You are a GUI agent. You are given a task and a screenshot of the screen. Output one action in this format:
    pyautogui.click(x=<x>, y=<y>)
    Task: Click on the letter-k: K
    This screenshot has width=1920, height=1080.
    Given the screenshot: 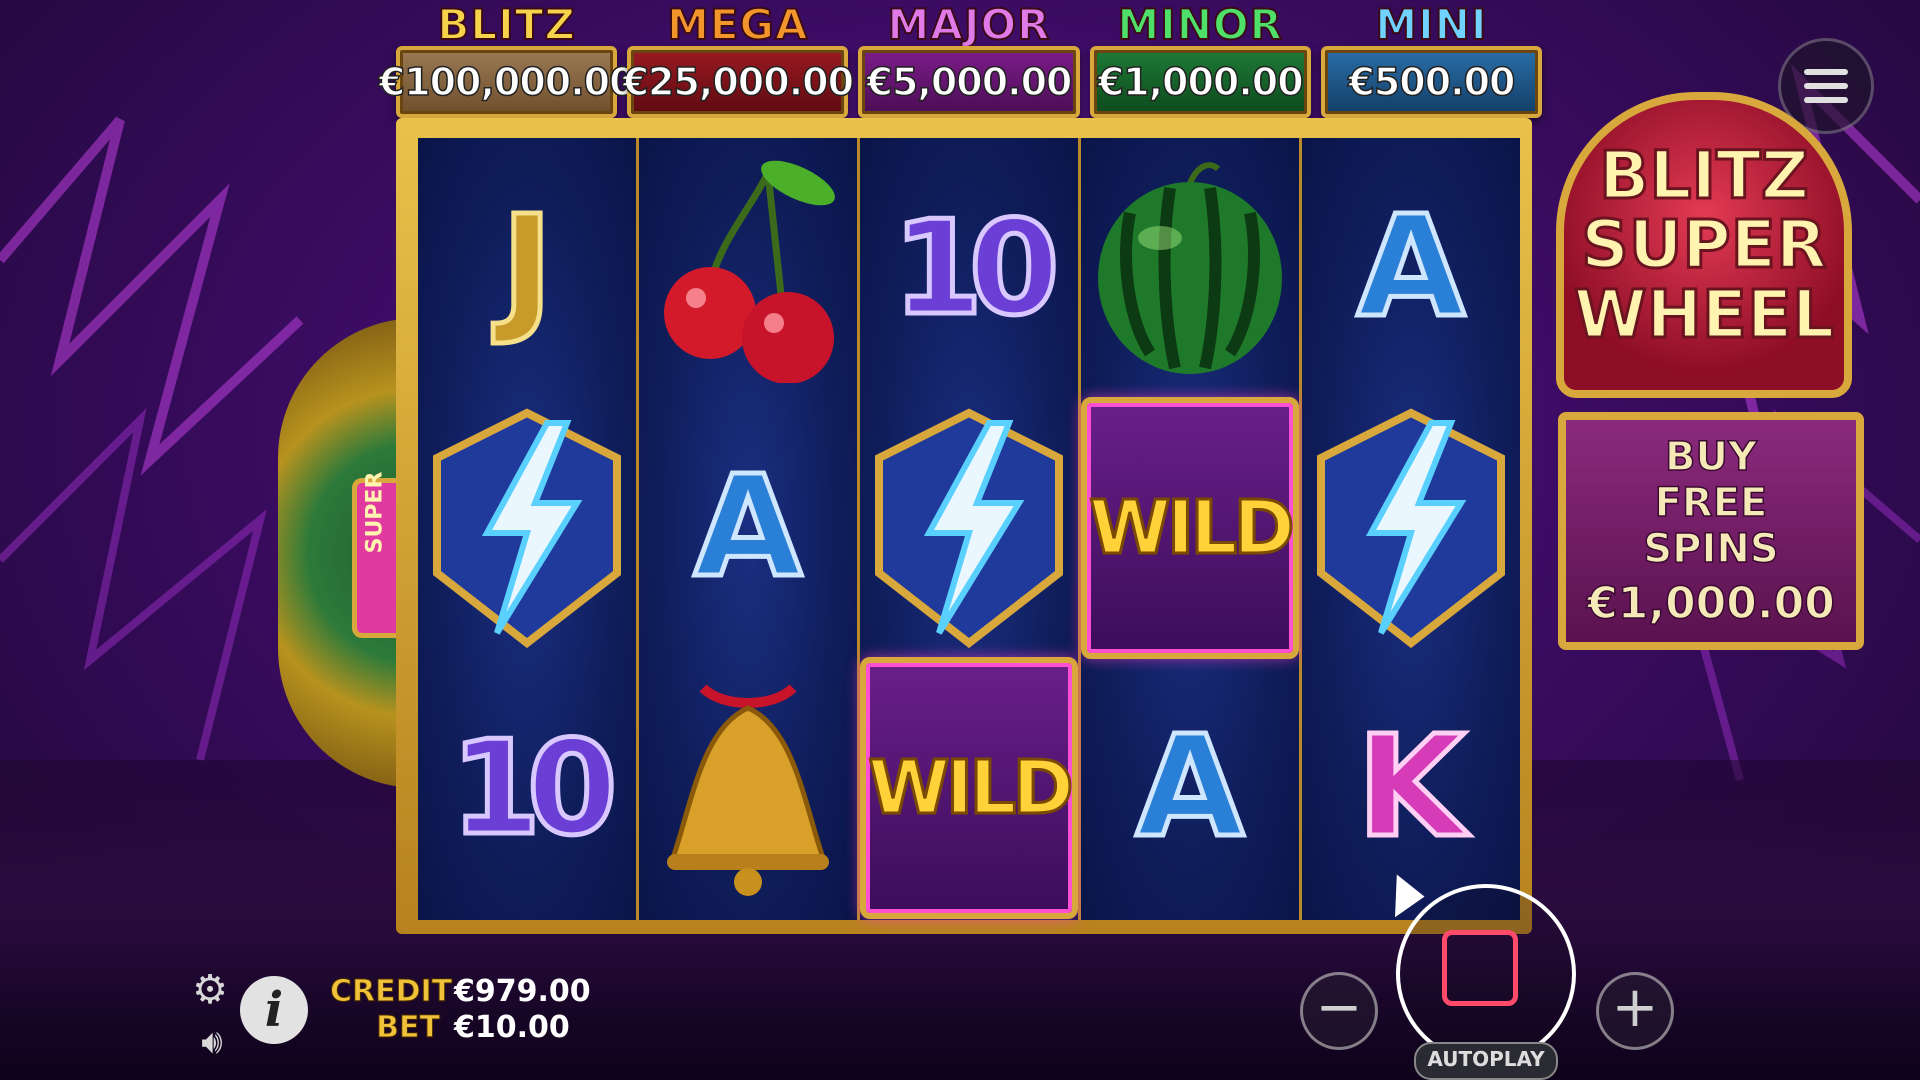 What is the action you would take?
    pyautogui.click(x=1410, y=787)
    